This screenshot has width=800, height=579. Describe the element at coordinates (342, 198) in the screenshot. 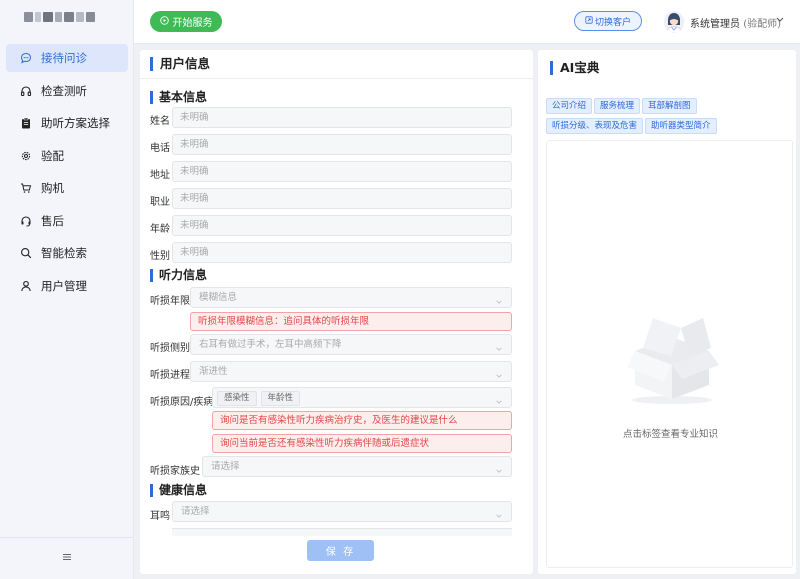

I see `occupation-field: 未明确` at that location.